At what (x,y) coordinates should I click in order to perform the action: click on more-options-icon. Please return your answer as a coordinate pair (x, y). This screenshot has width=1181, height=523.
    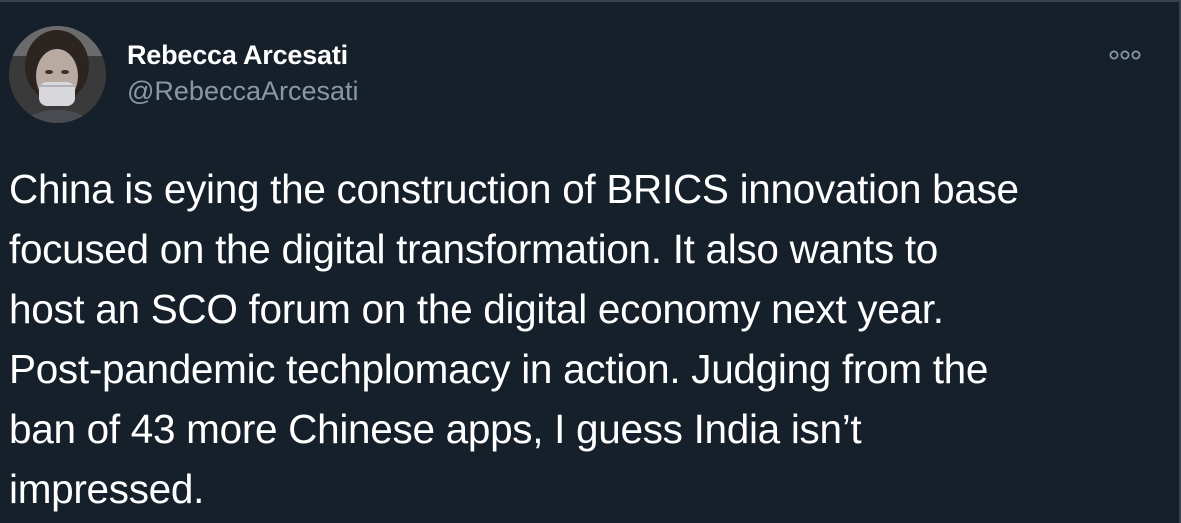
    Looking at the image, I should click on (1125, 55).